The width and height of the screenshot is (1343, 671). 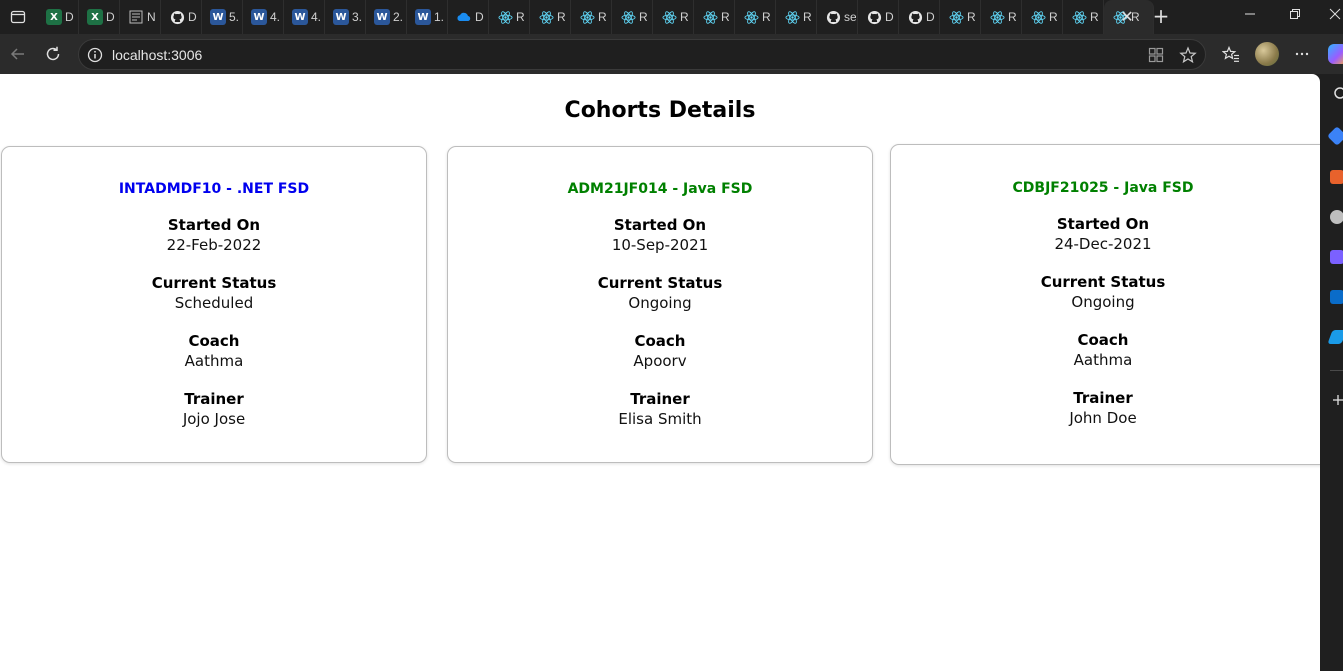 I want to click on tab-actions-button, so click(x=18, y=17).